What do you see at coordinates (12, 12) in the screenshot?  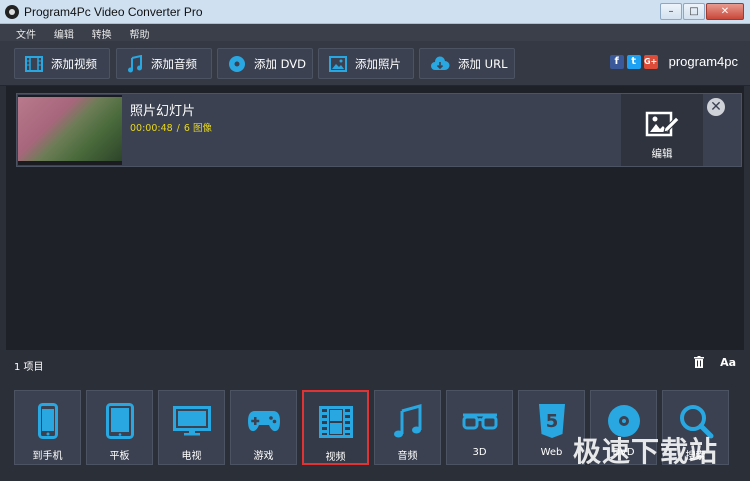 I see `app-icon` at bounding box center [12, 12].